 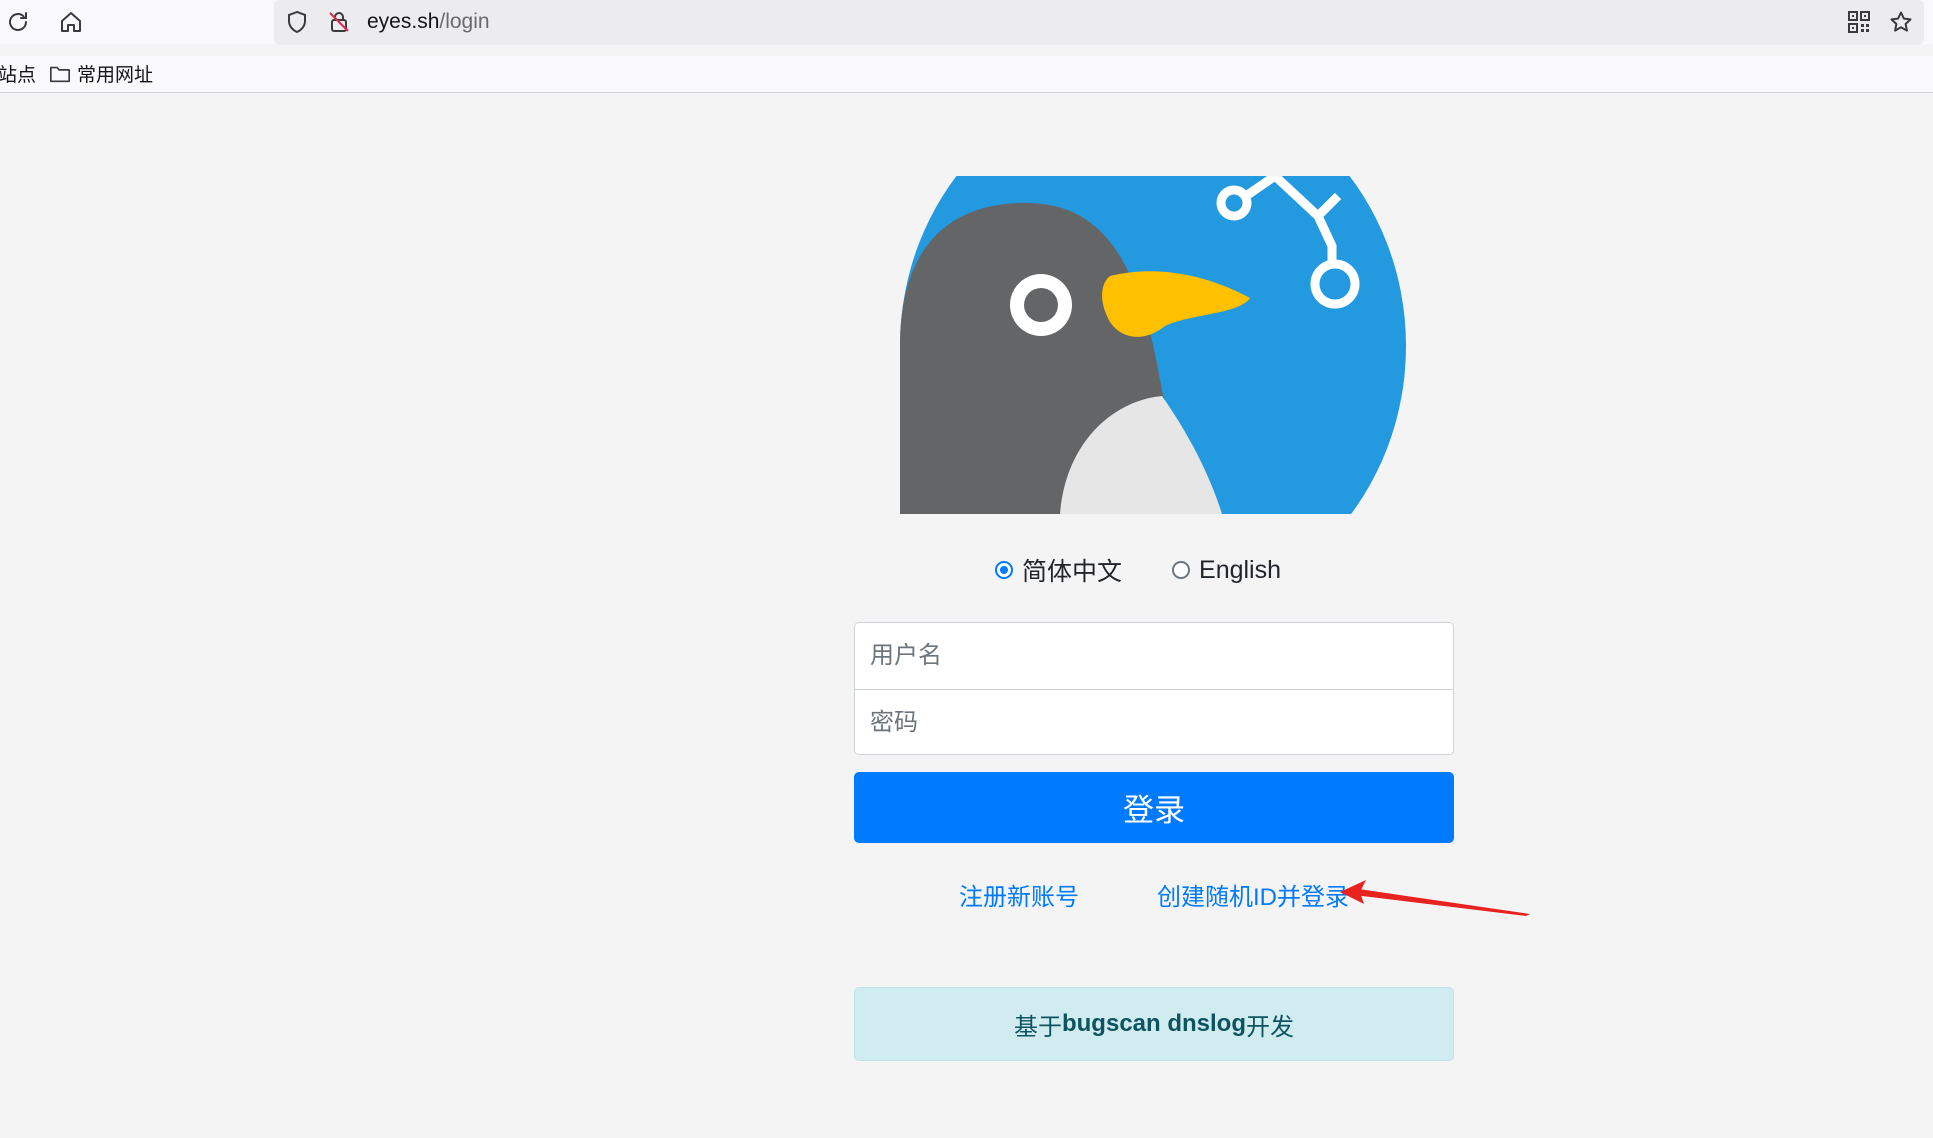 I want to click on username-input, so click(x=1154, y=656).